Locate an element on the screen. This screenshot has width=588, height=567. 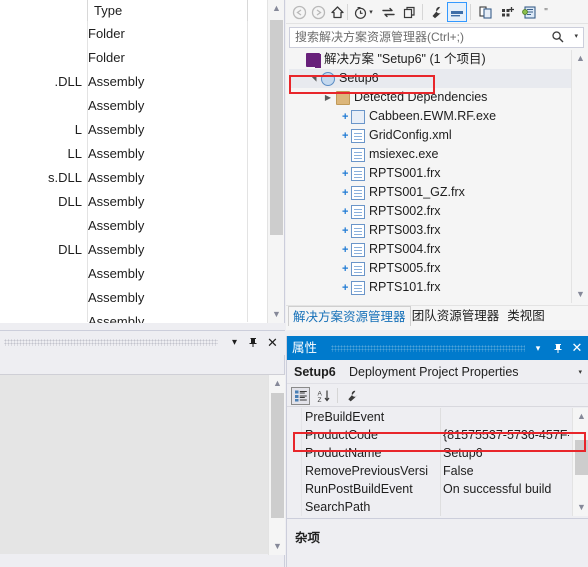
expand-chevron-icon: ▶ is located at coordinates (328, 97).